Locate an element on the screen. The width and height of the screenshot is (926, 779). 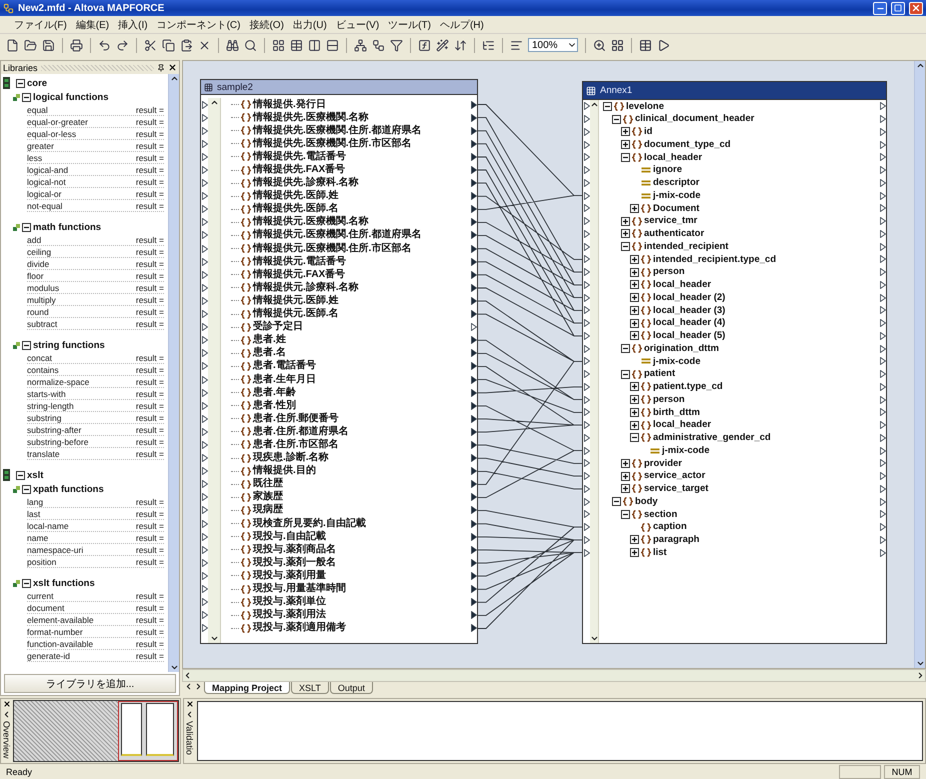
function-name: greater is located at coordinates (40, 145).